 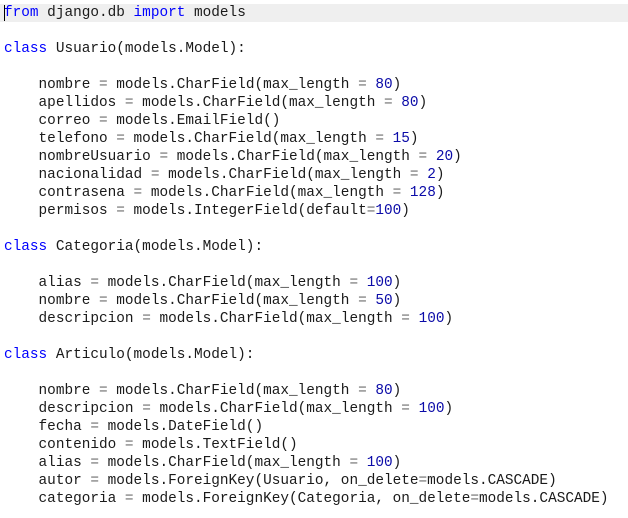 What do you see at coordinates (77, 175) in the screenshot?
I see `code-token: nacionalidad` at bounding box center [77, 175].